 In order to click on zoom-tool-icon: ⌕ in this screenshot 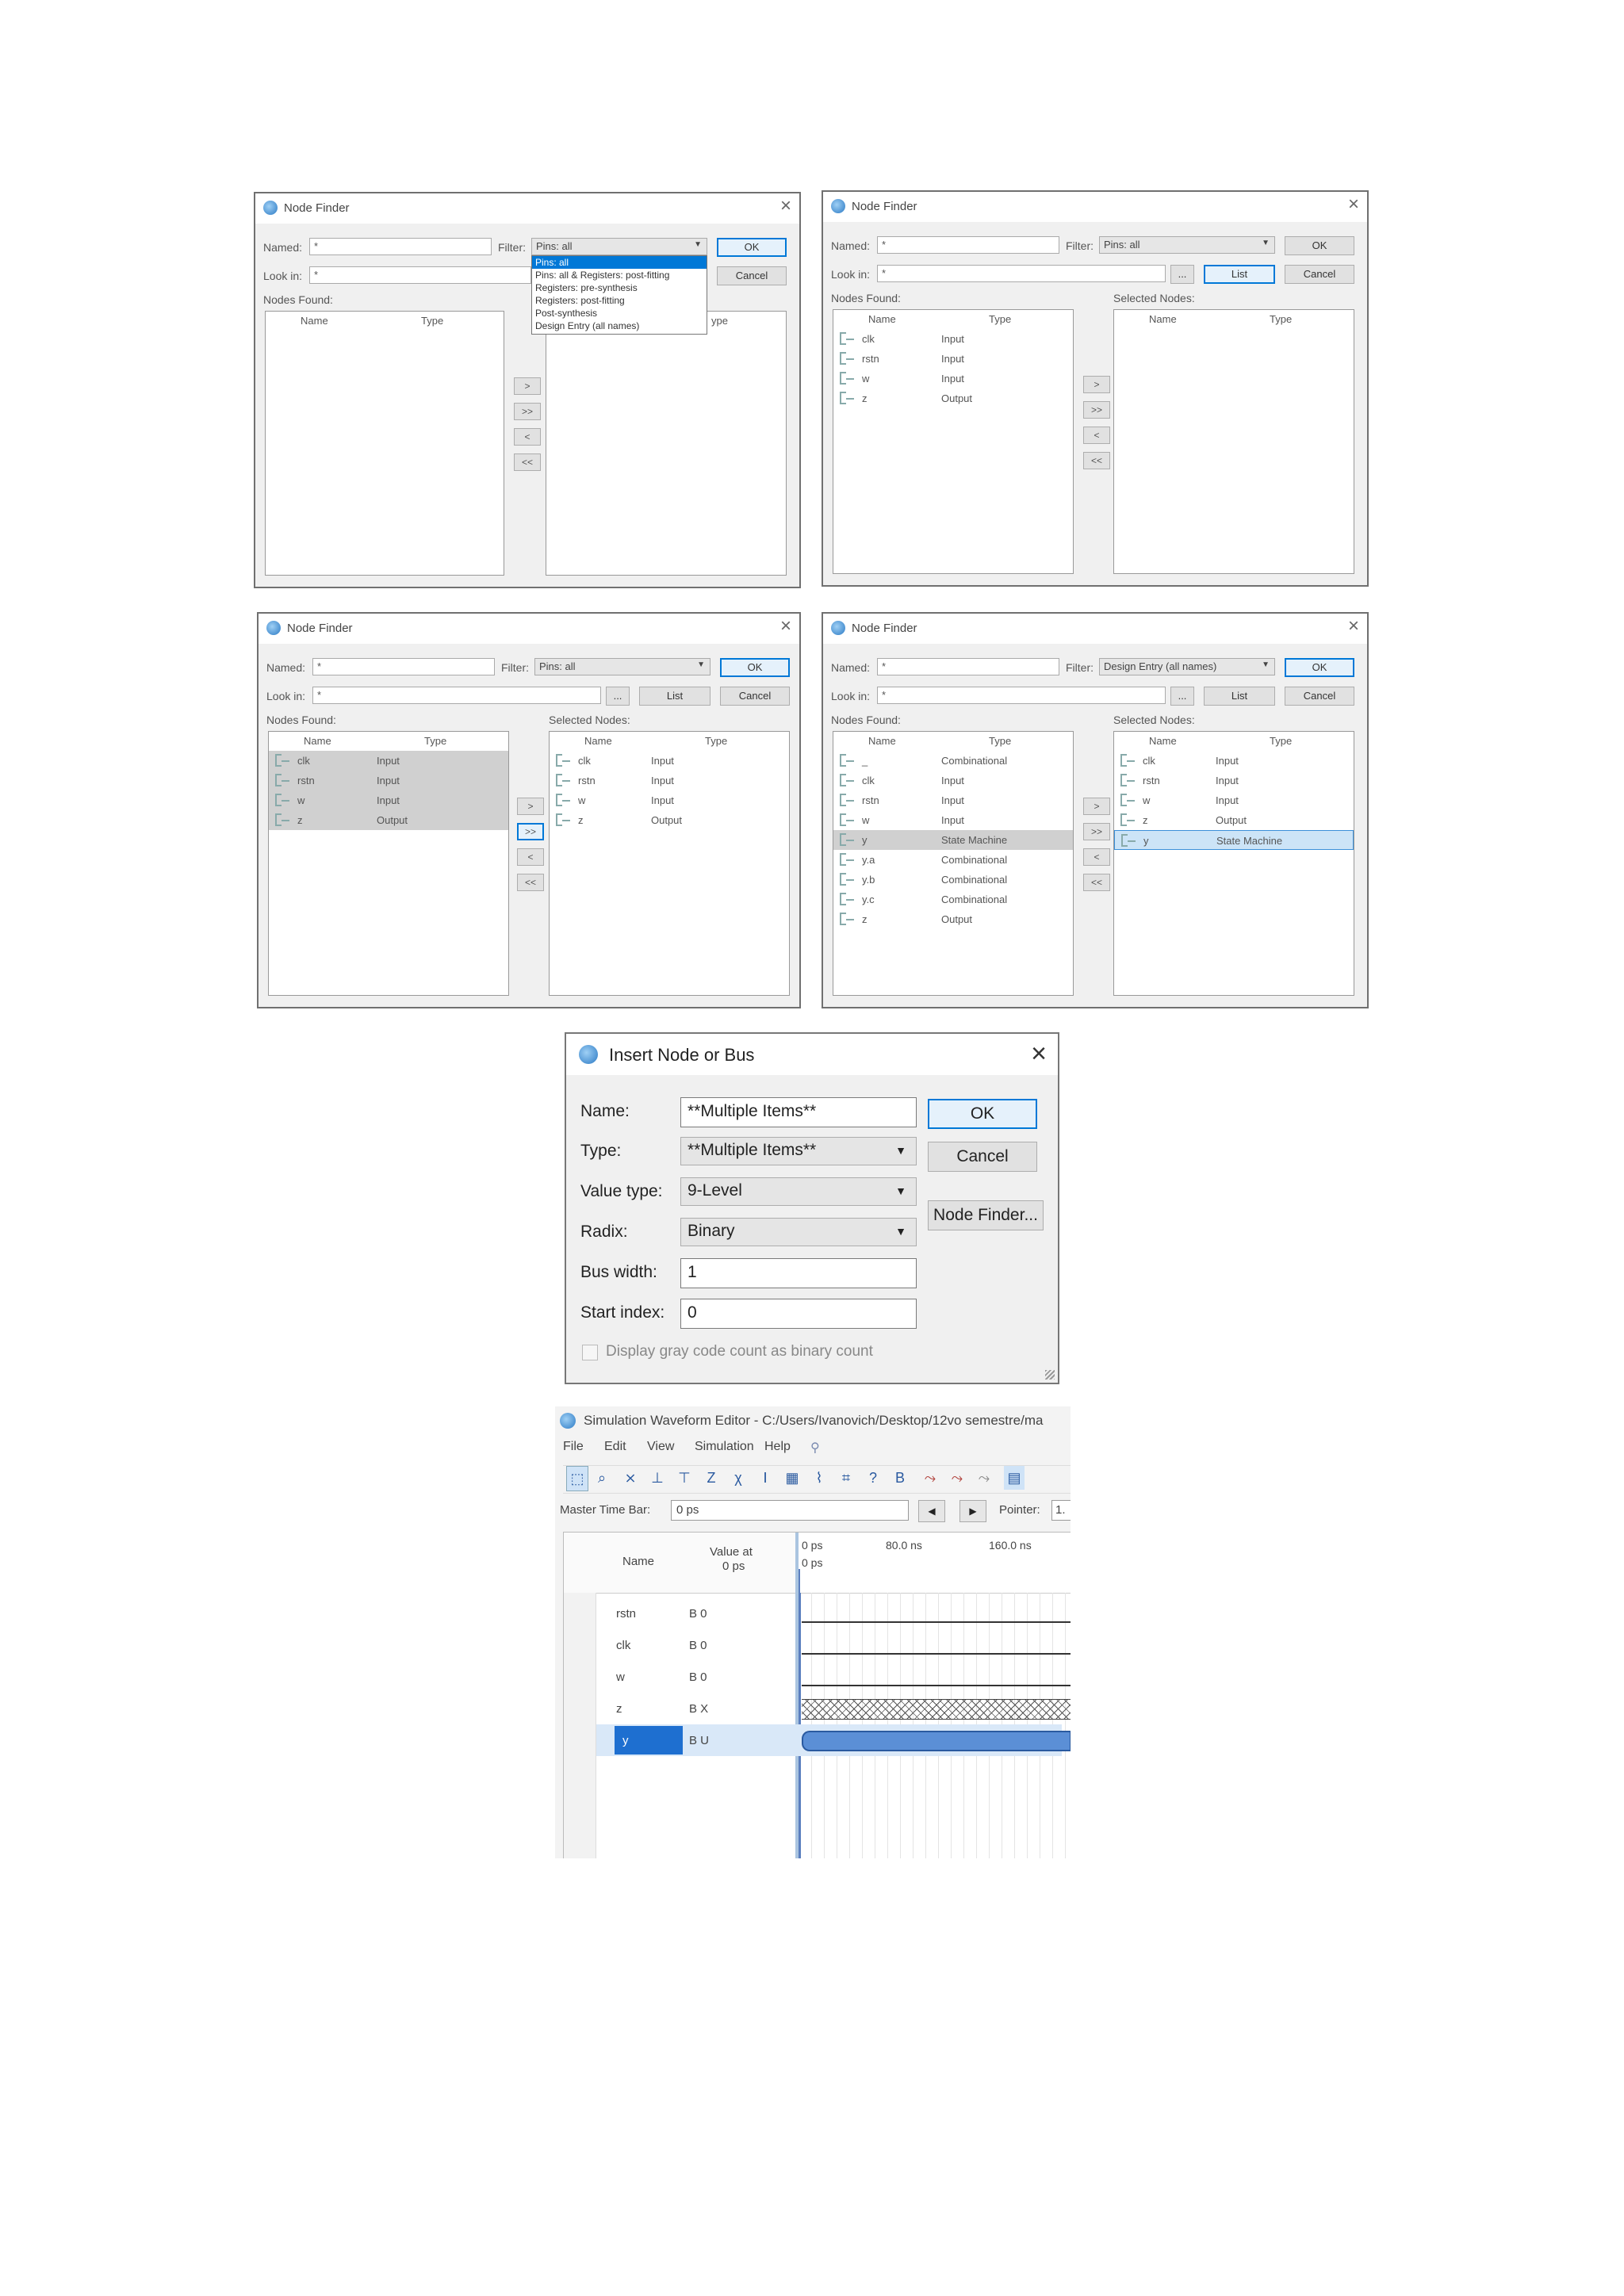, I will do `click(602, 1478)`.